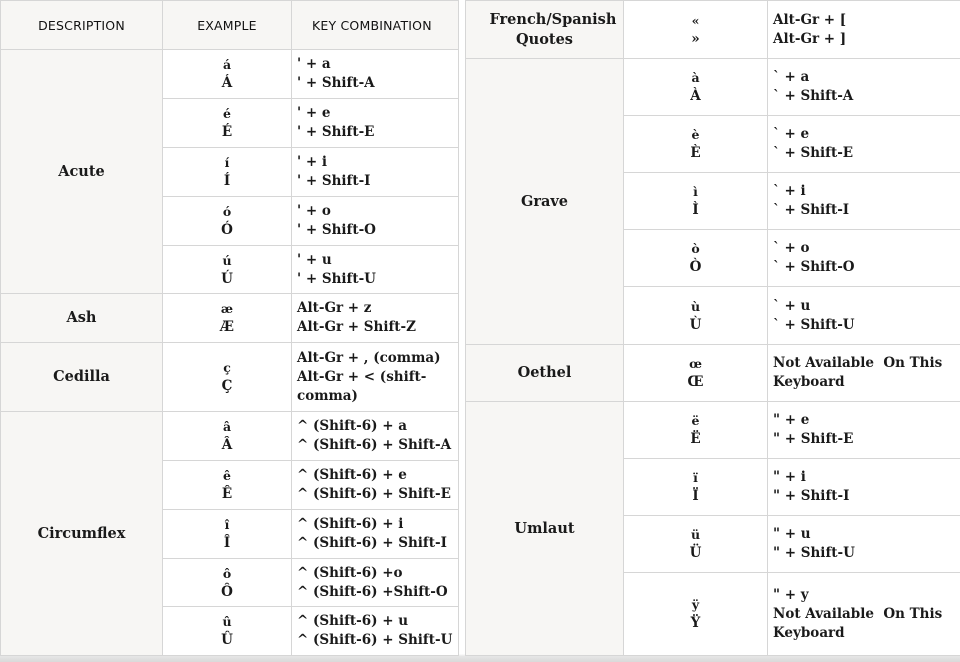 The image size is (960, 662). Describe the element at coordinates (375, 631) in the screenshot. I see `key-combination-cell: ^ (Shift-6) + u ^ (Shift-6) + Shift-U` at that location.